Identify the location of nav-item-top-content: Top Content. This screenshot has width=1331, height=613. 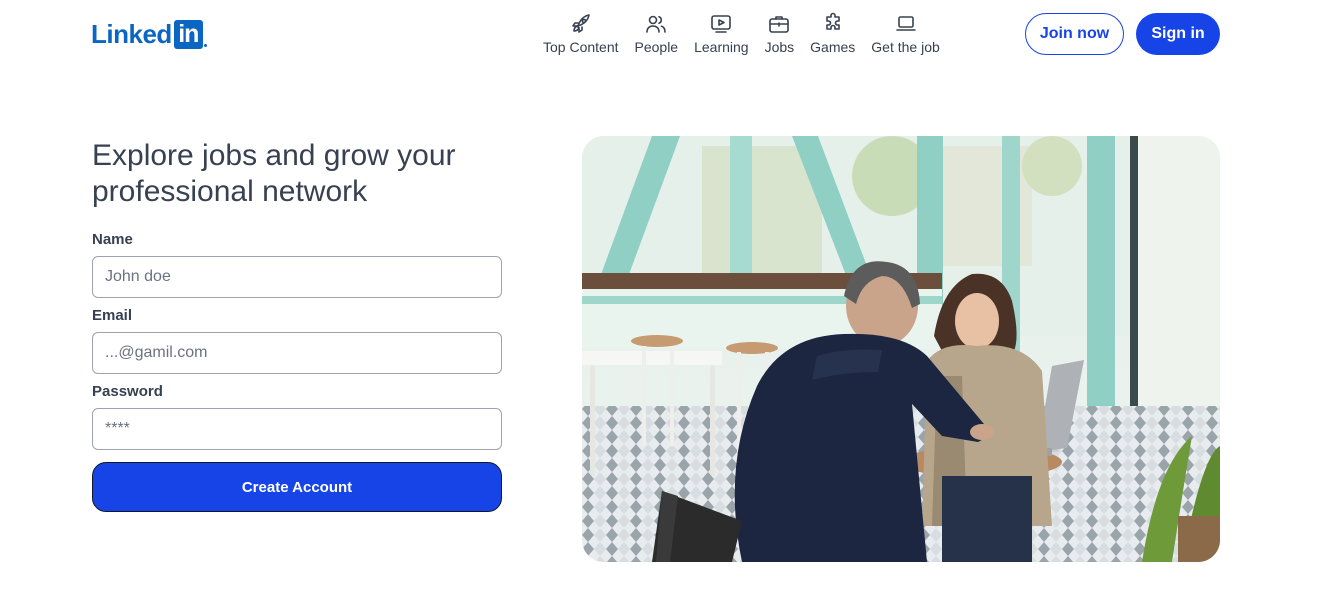
(581, 33).